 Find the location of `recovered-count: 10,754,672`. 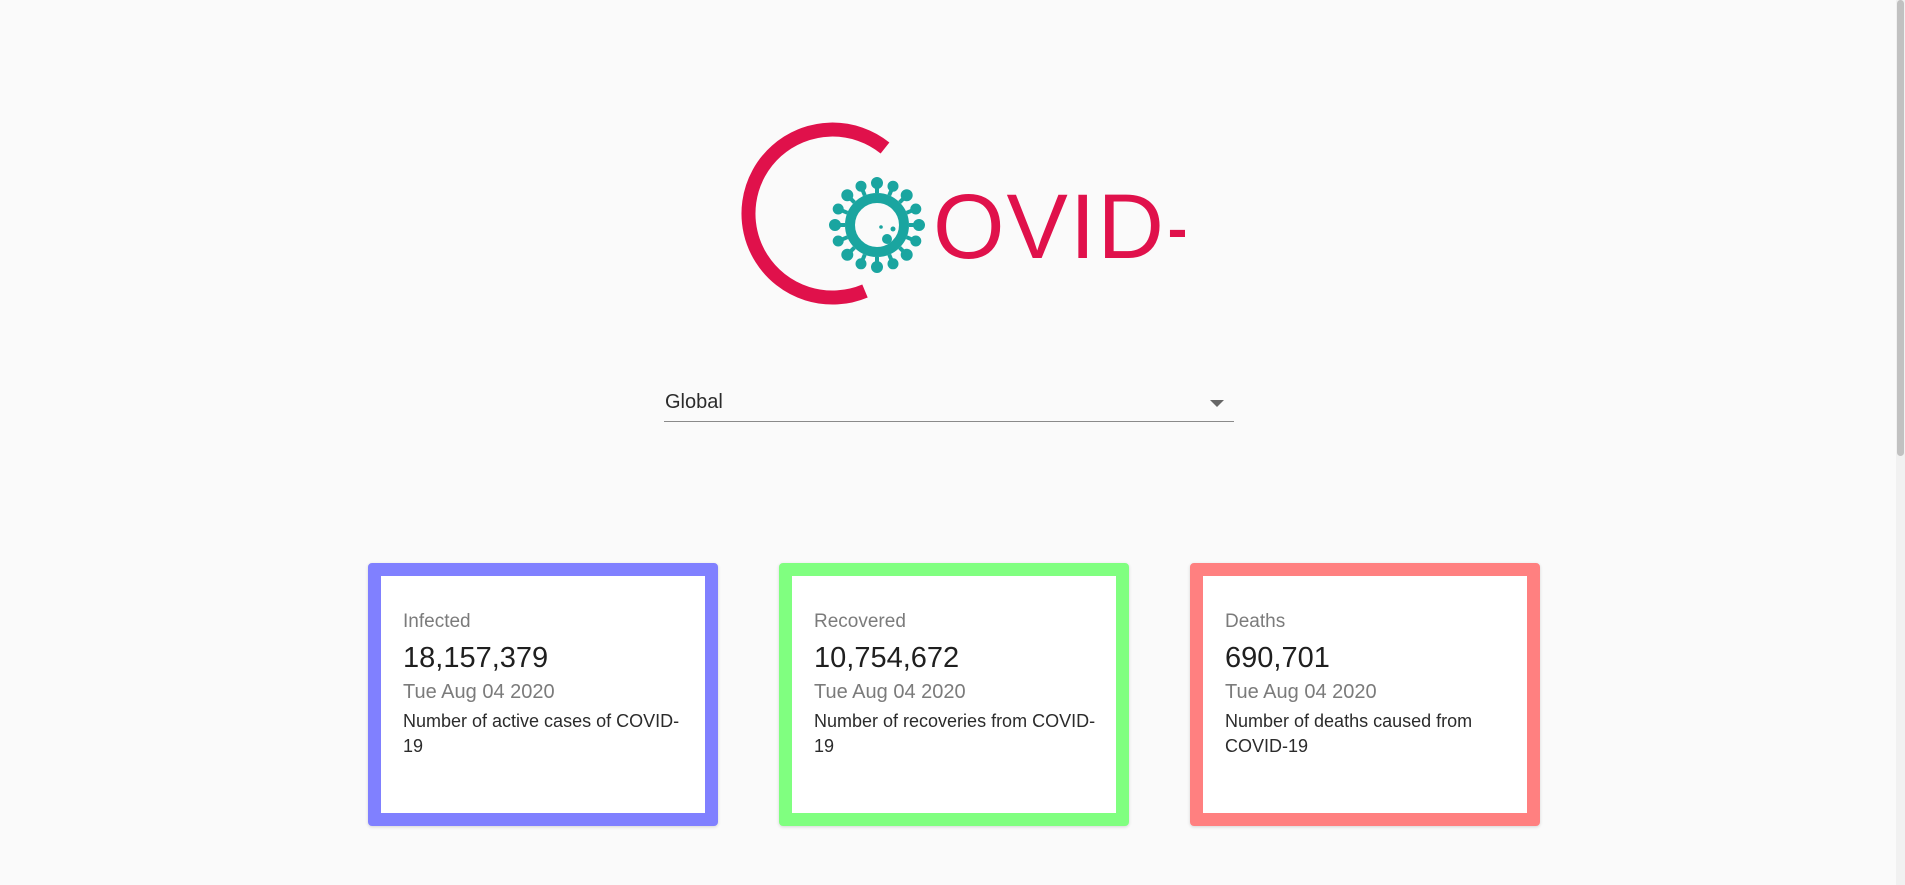

recovered-count: 10,754,672 is located at coordinates (887, 658).